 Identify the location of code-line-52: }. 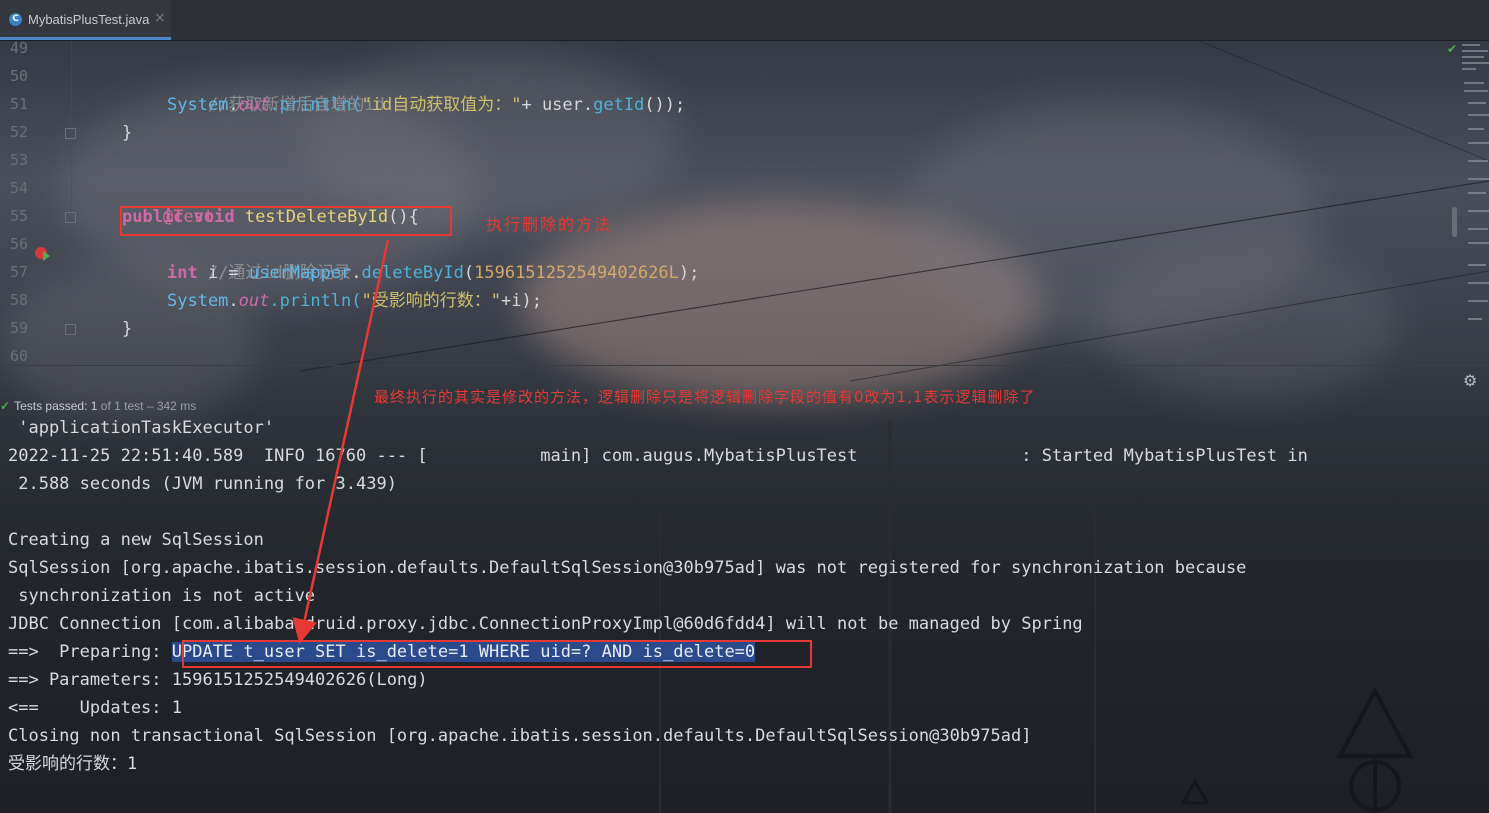
(127, 133).